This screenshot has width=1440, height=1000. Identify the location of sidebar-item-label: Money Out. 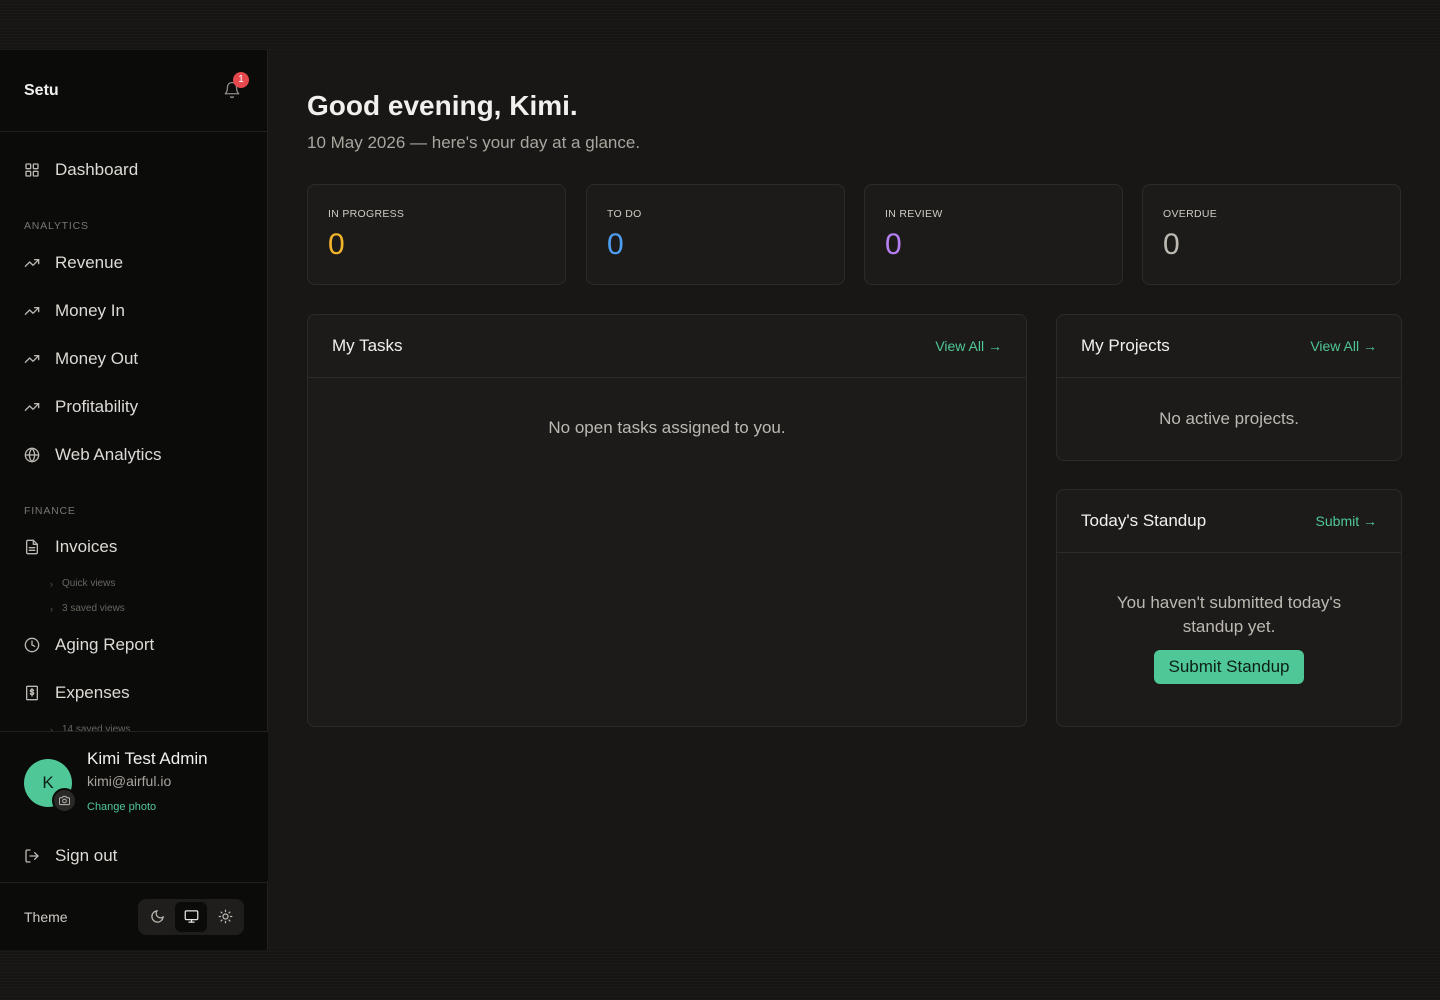
(97, 358).